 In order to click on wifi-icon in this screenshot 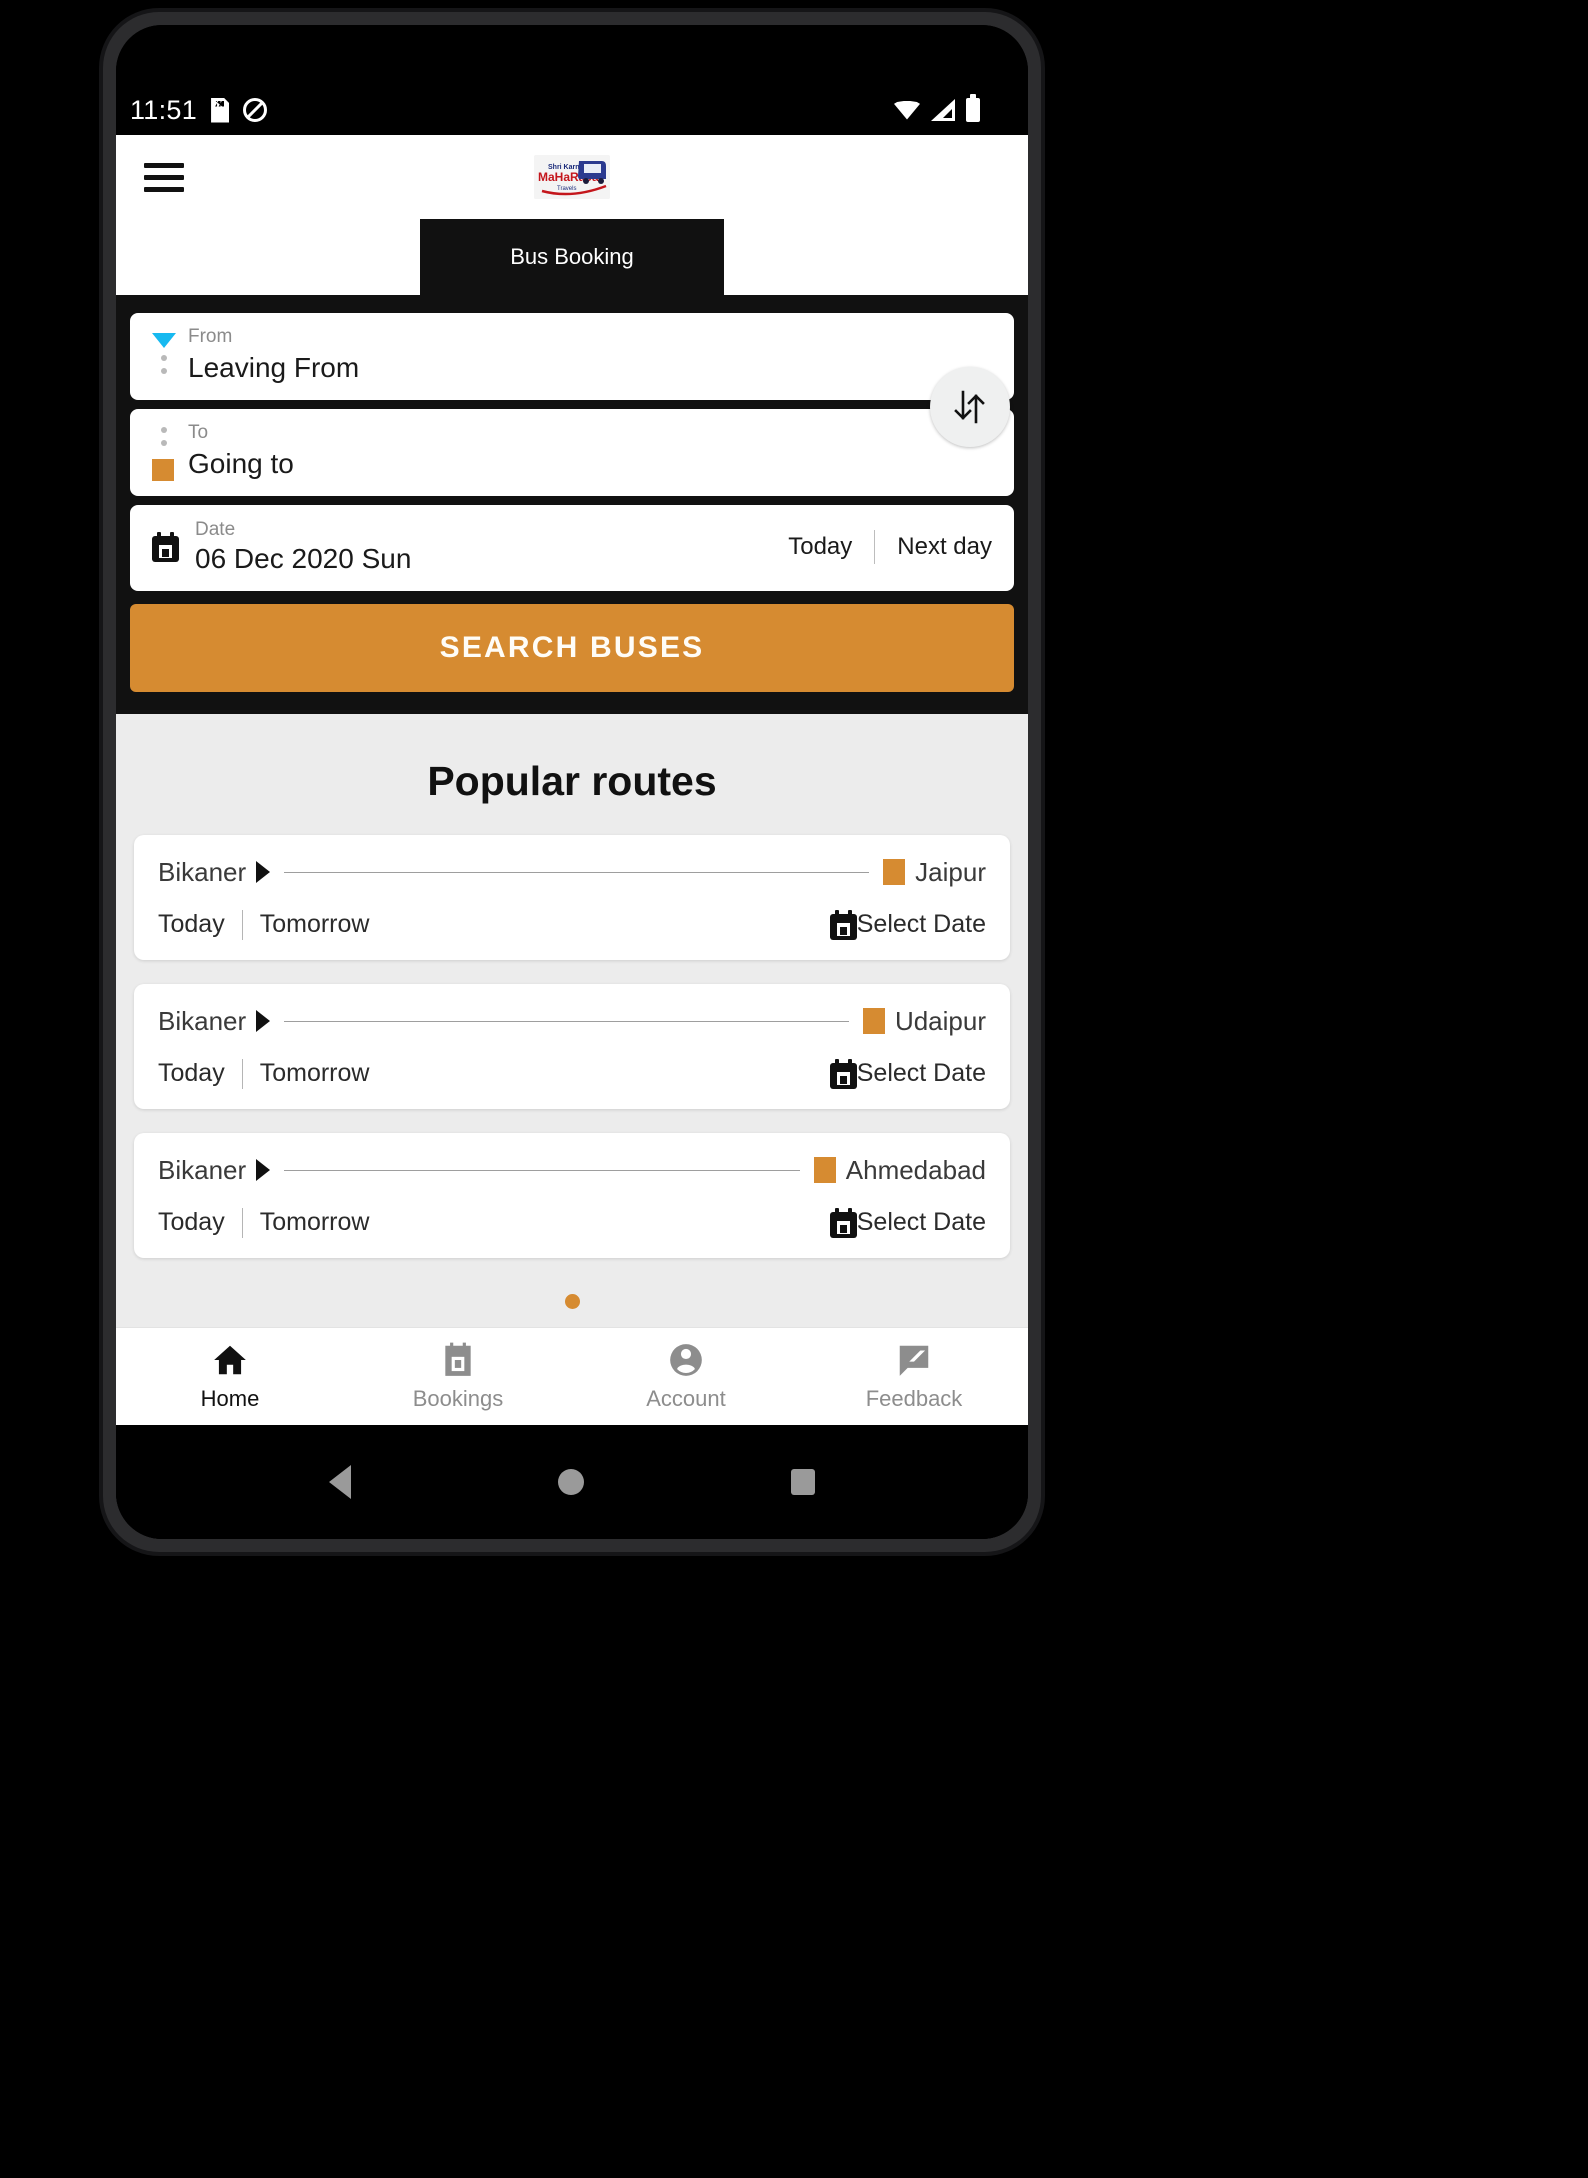, I will do `click(907, 110)`.